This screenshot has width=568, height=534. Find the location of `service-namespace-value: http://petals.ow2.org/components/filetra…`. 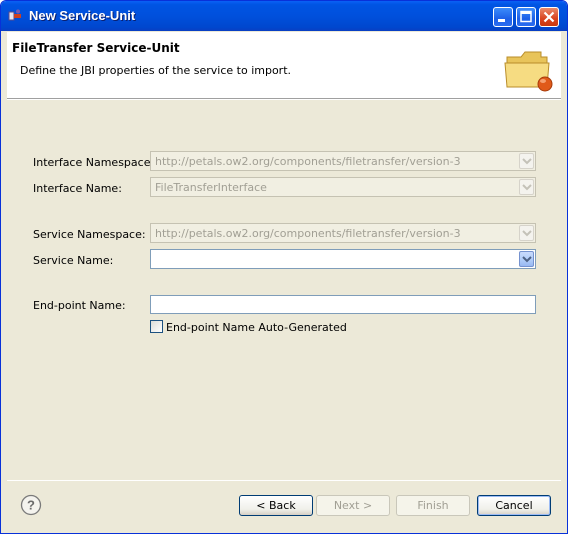

service-namespace-value: http://petals.ow2.org/components/filetra… is located at coordinates (308, 233).